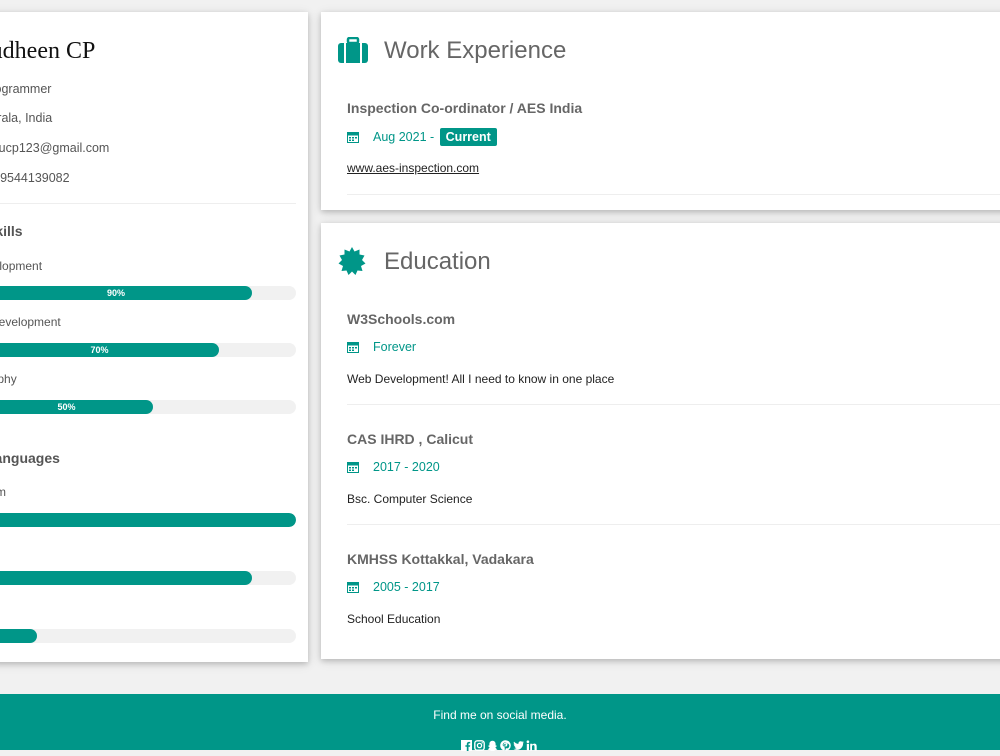 This screenshot has height=756, width=1000. I want to click on school-title: W3Schools.com, so click(401, 319).